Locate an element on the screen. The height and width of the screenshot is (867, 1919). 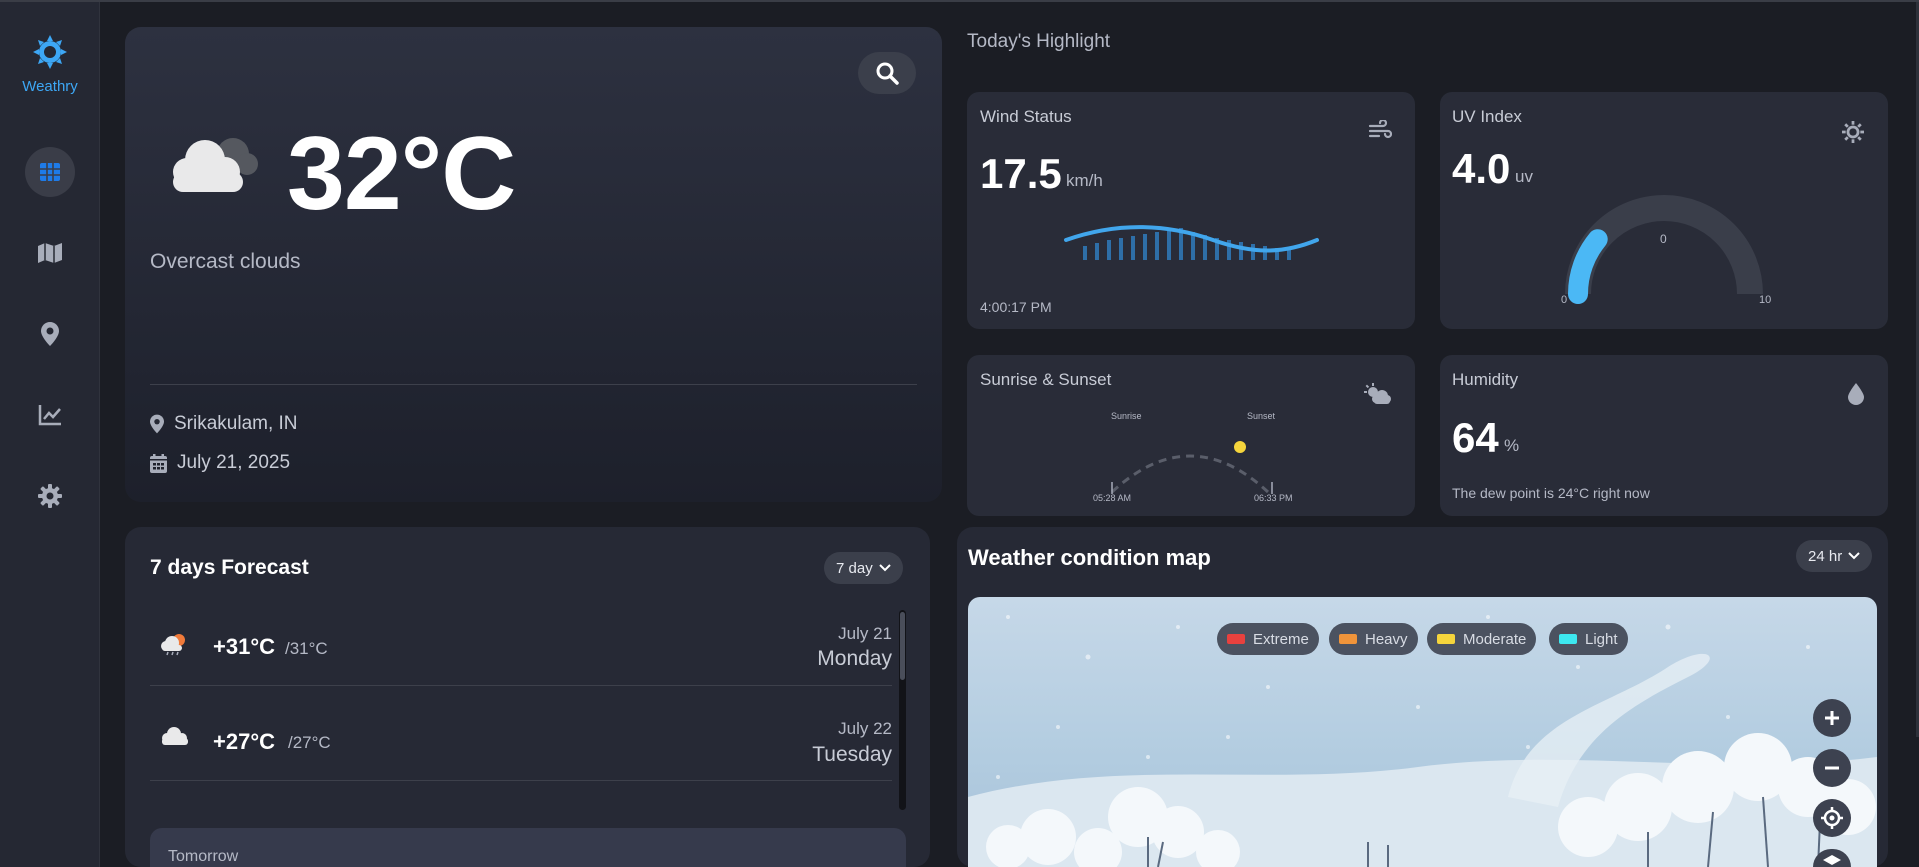
map-range-dropdown: 24 hr is located at coordinates (1834, 556).